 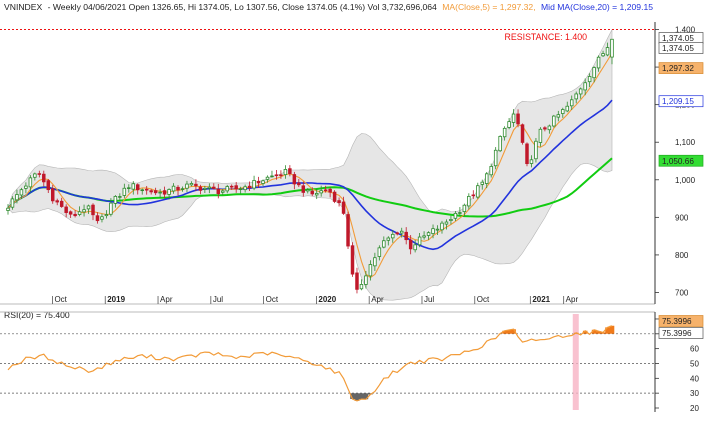 What do you see at coordinates (694, 378) in the screenshot?
I see `rsi-tick-label: 40` at bounding box center [694, 378].